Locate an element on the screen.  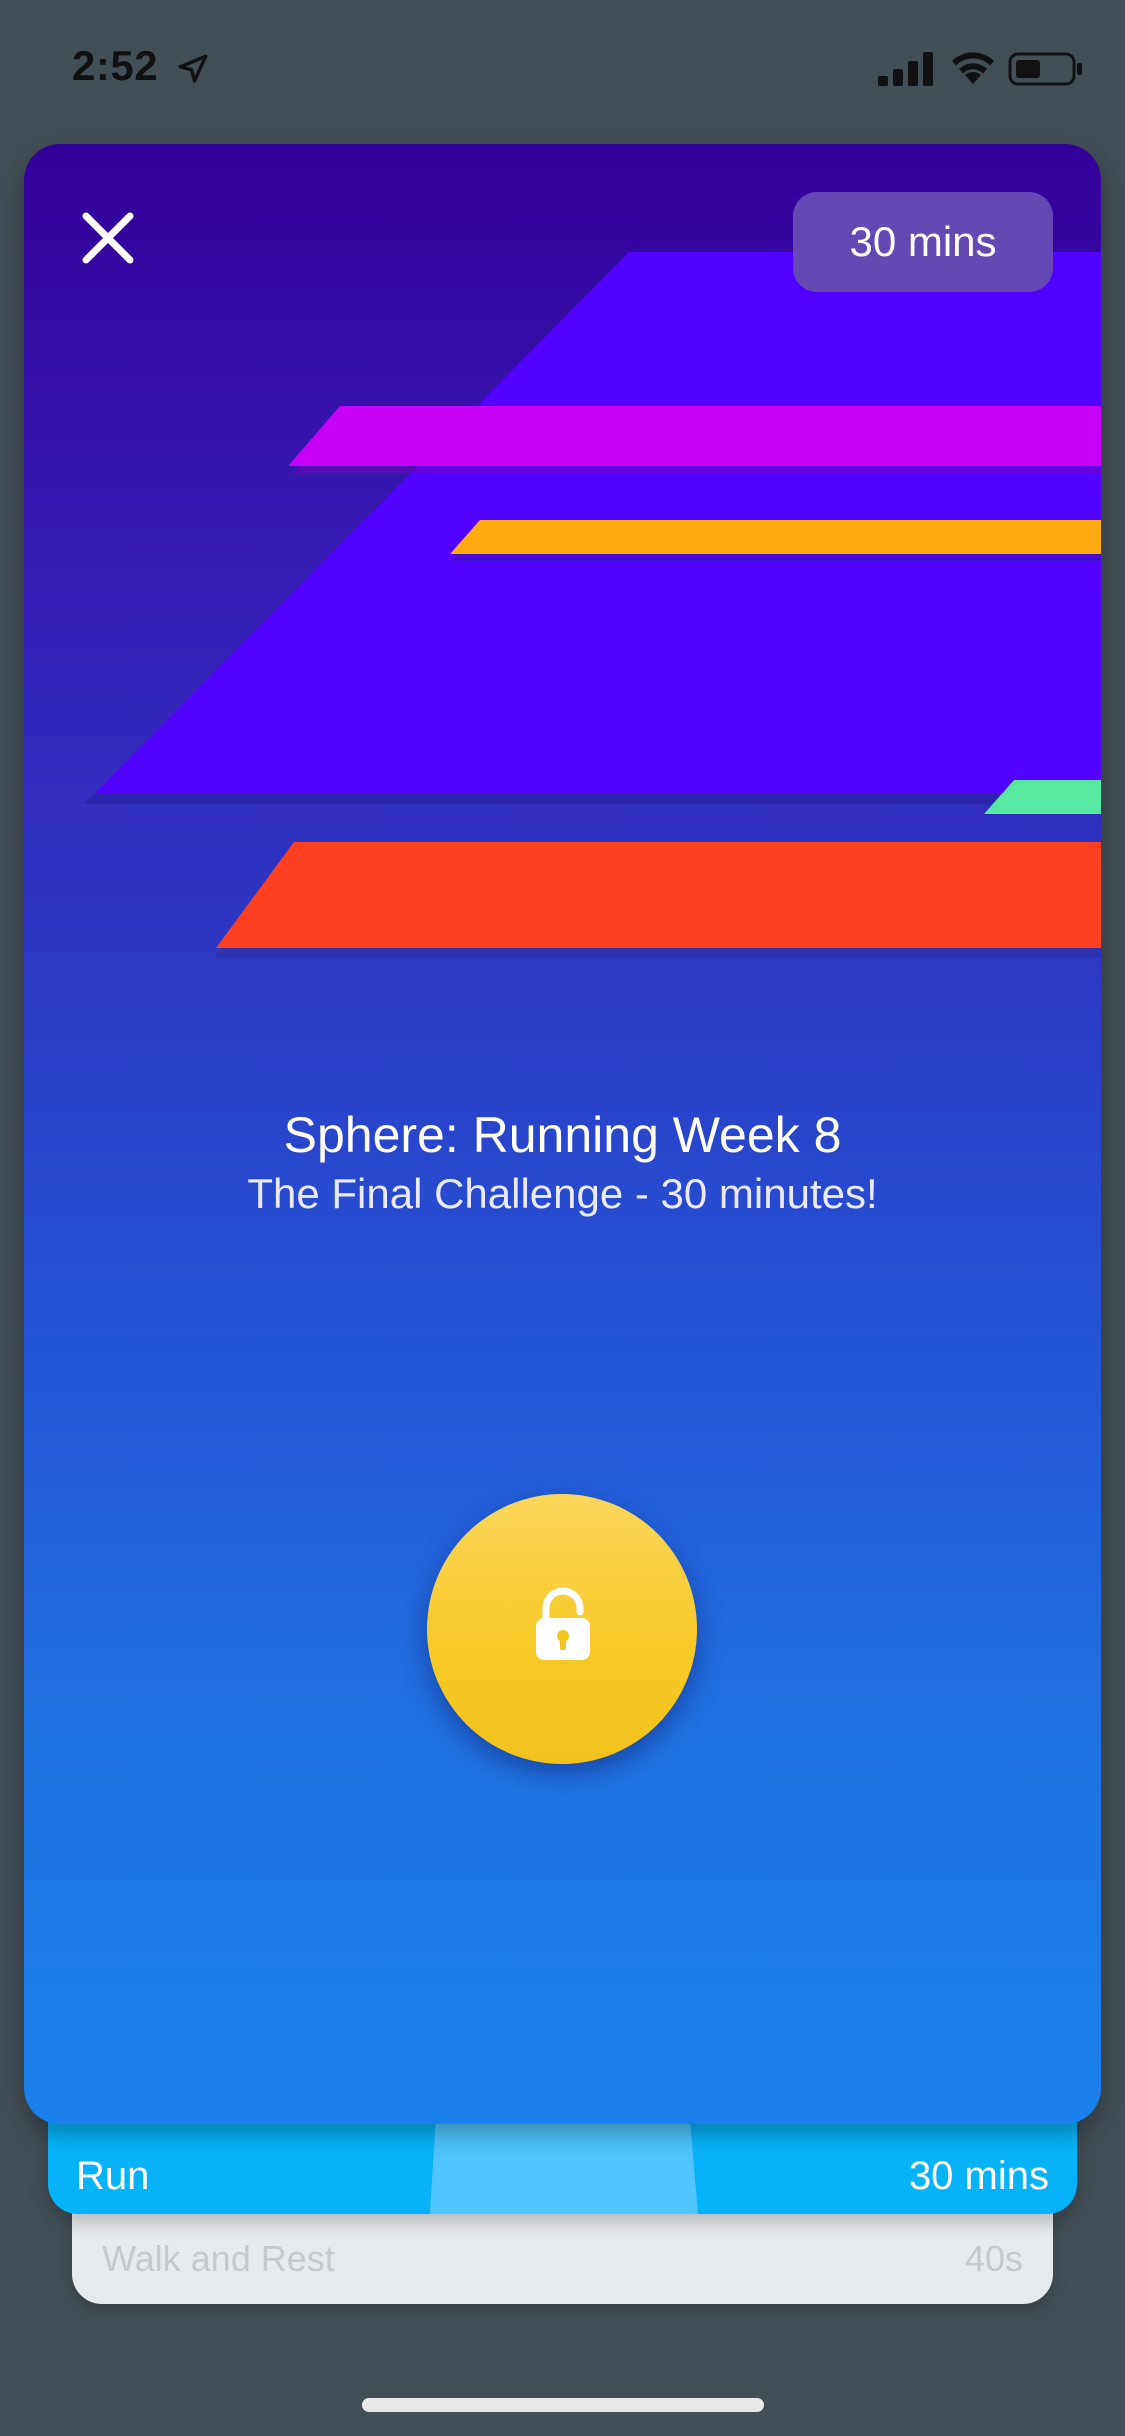
art-red-stripe is located at coordinates (658, 895).